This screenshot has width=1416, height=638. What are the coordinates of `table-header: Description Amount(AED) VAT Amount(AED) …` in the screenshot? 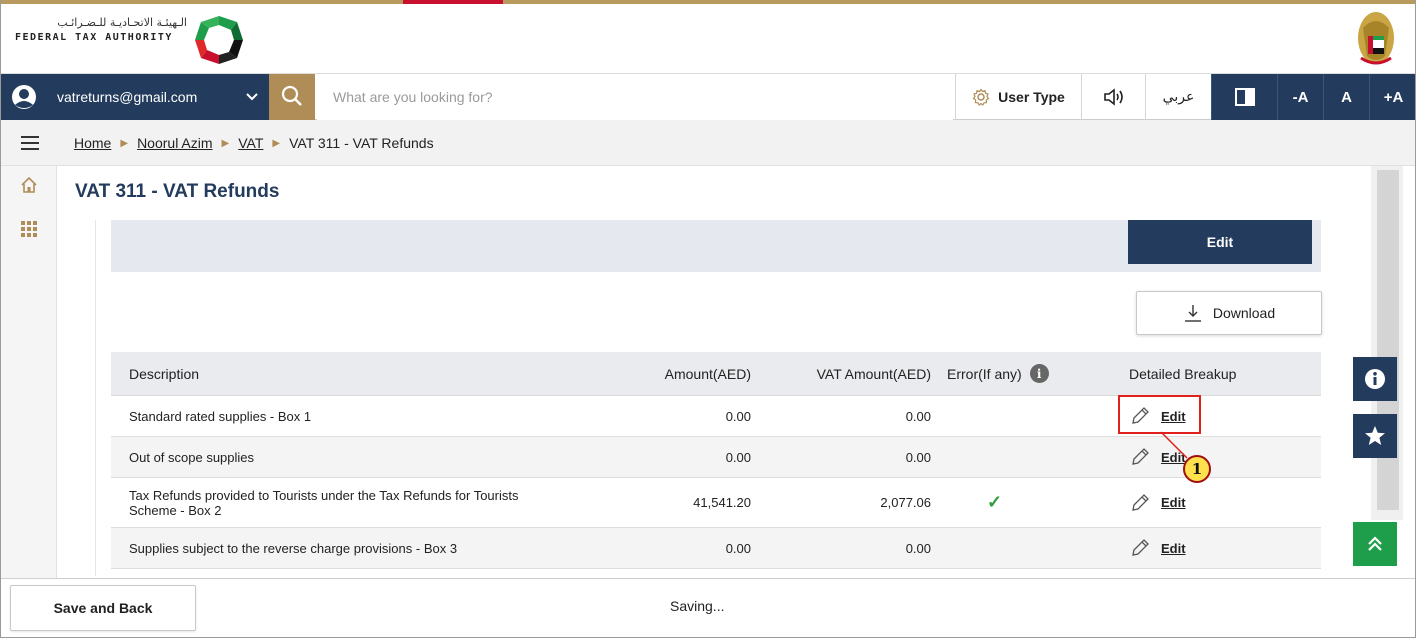 It's located at (716, 374).